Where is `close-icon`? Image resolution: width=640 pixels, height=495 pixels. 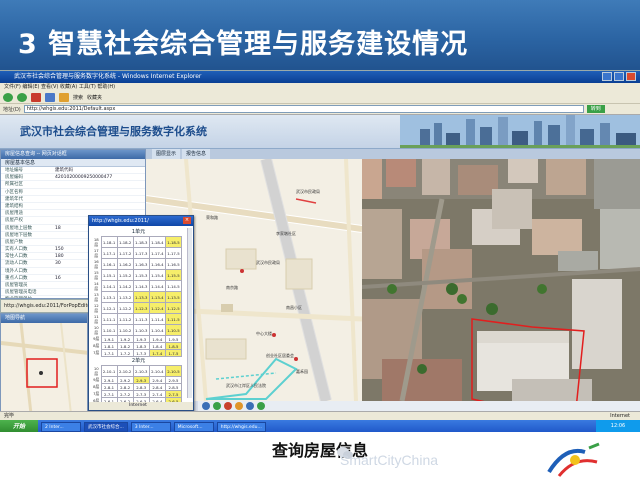 close-icon is located at coordinates (631, 76).